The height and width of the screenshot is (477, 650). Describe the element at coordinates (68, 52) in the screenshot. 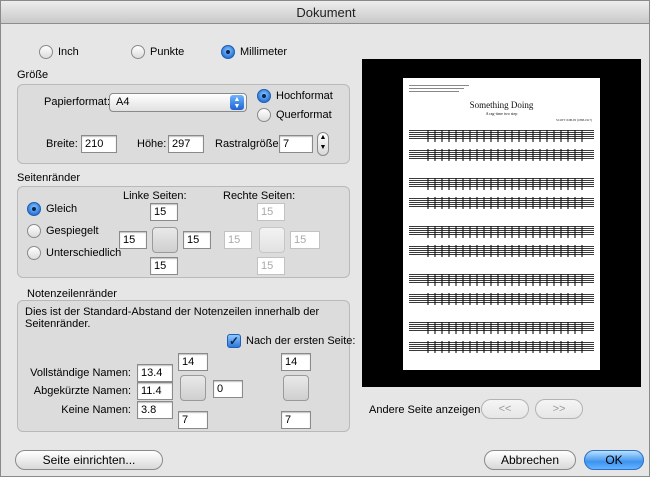

I see `unit-inch-label: Inch` at that location.